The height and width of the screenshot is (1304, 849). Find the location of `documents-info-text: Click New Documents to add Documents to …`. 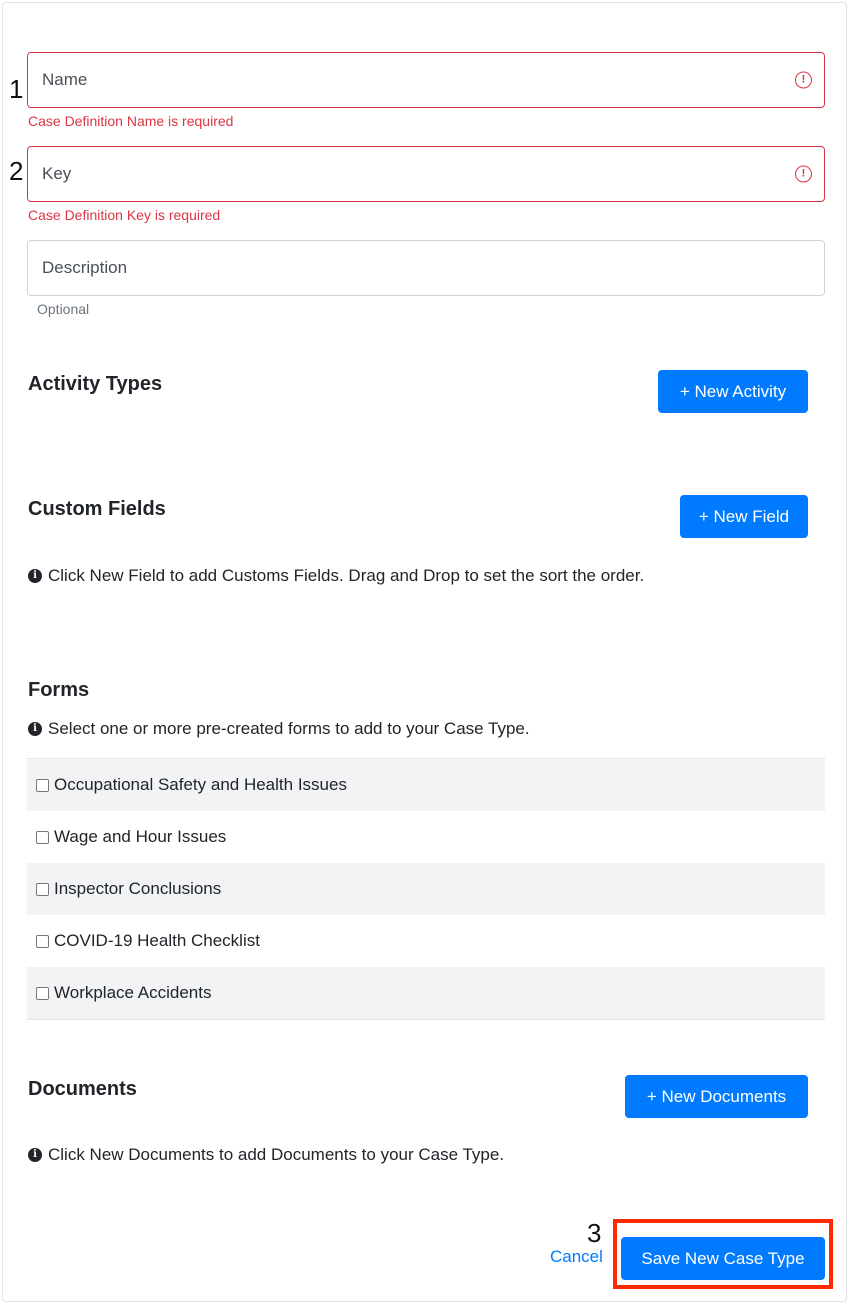

documents-info-text: Click New Documents to add Documents to … is located at coordinates (276, 1154).